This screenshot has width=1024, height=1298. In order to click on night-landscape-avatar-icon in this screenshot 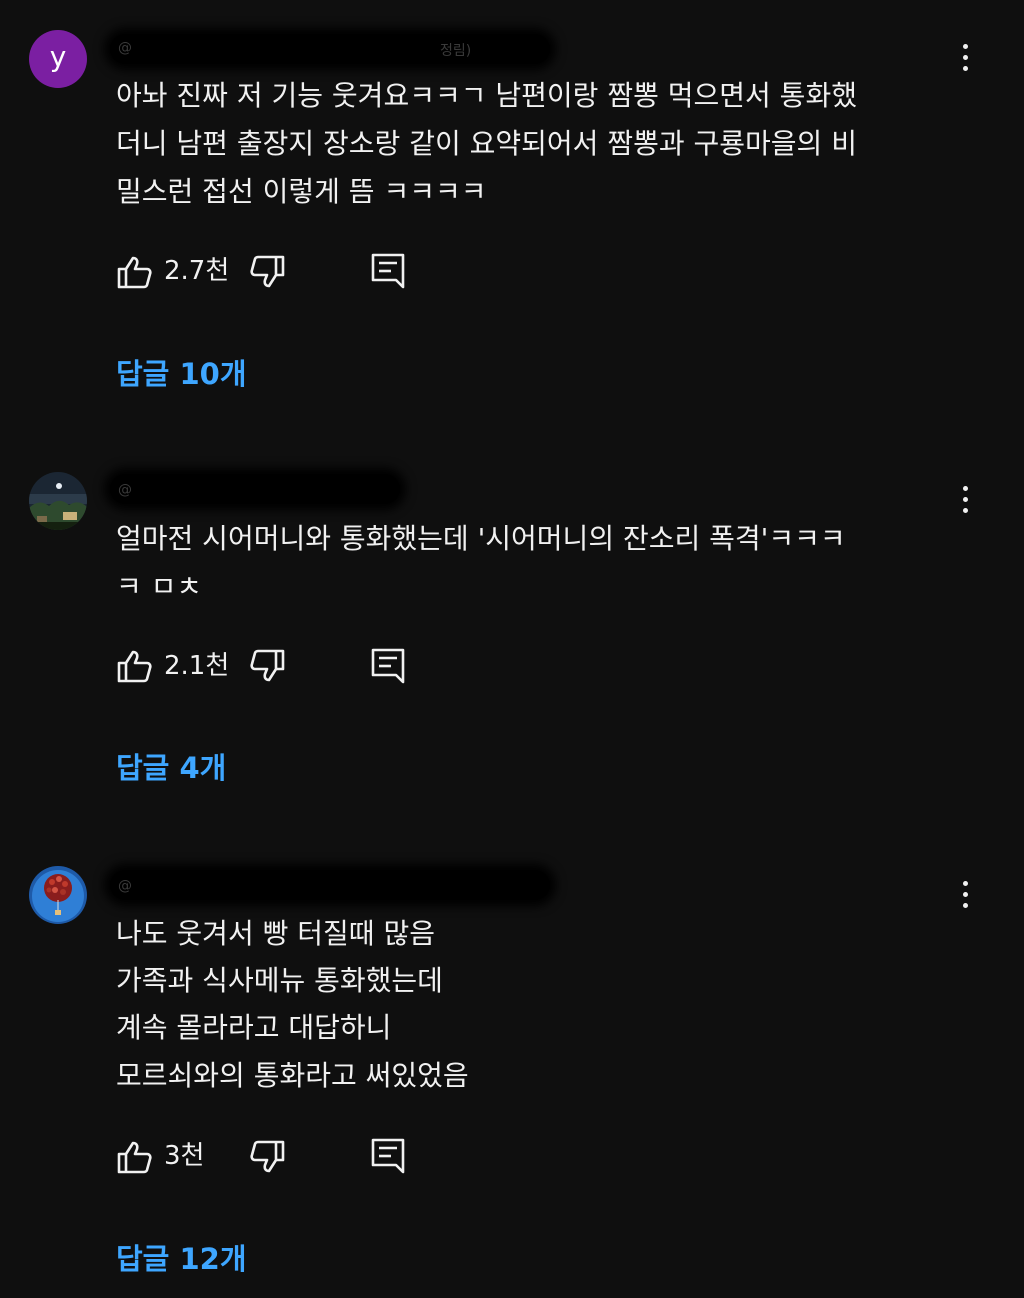, I will do `click(58, 501)`.